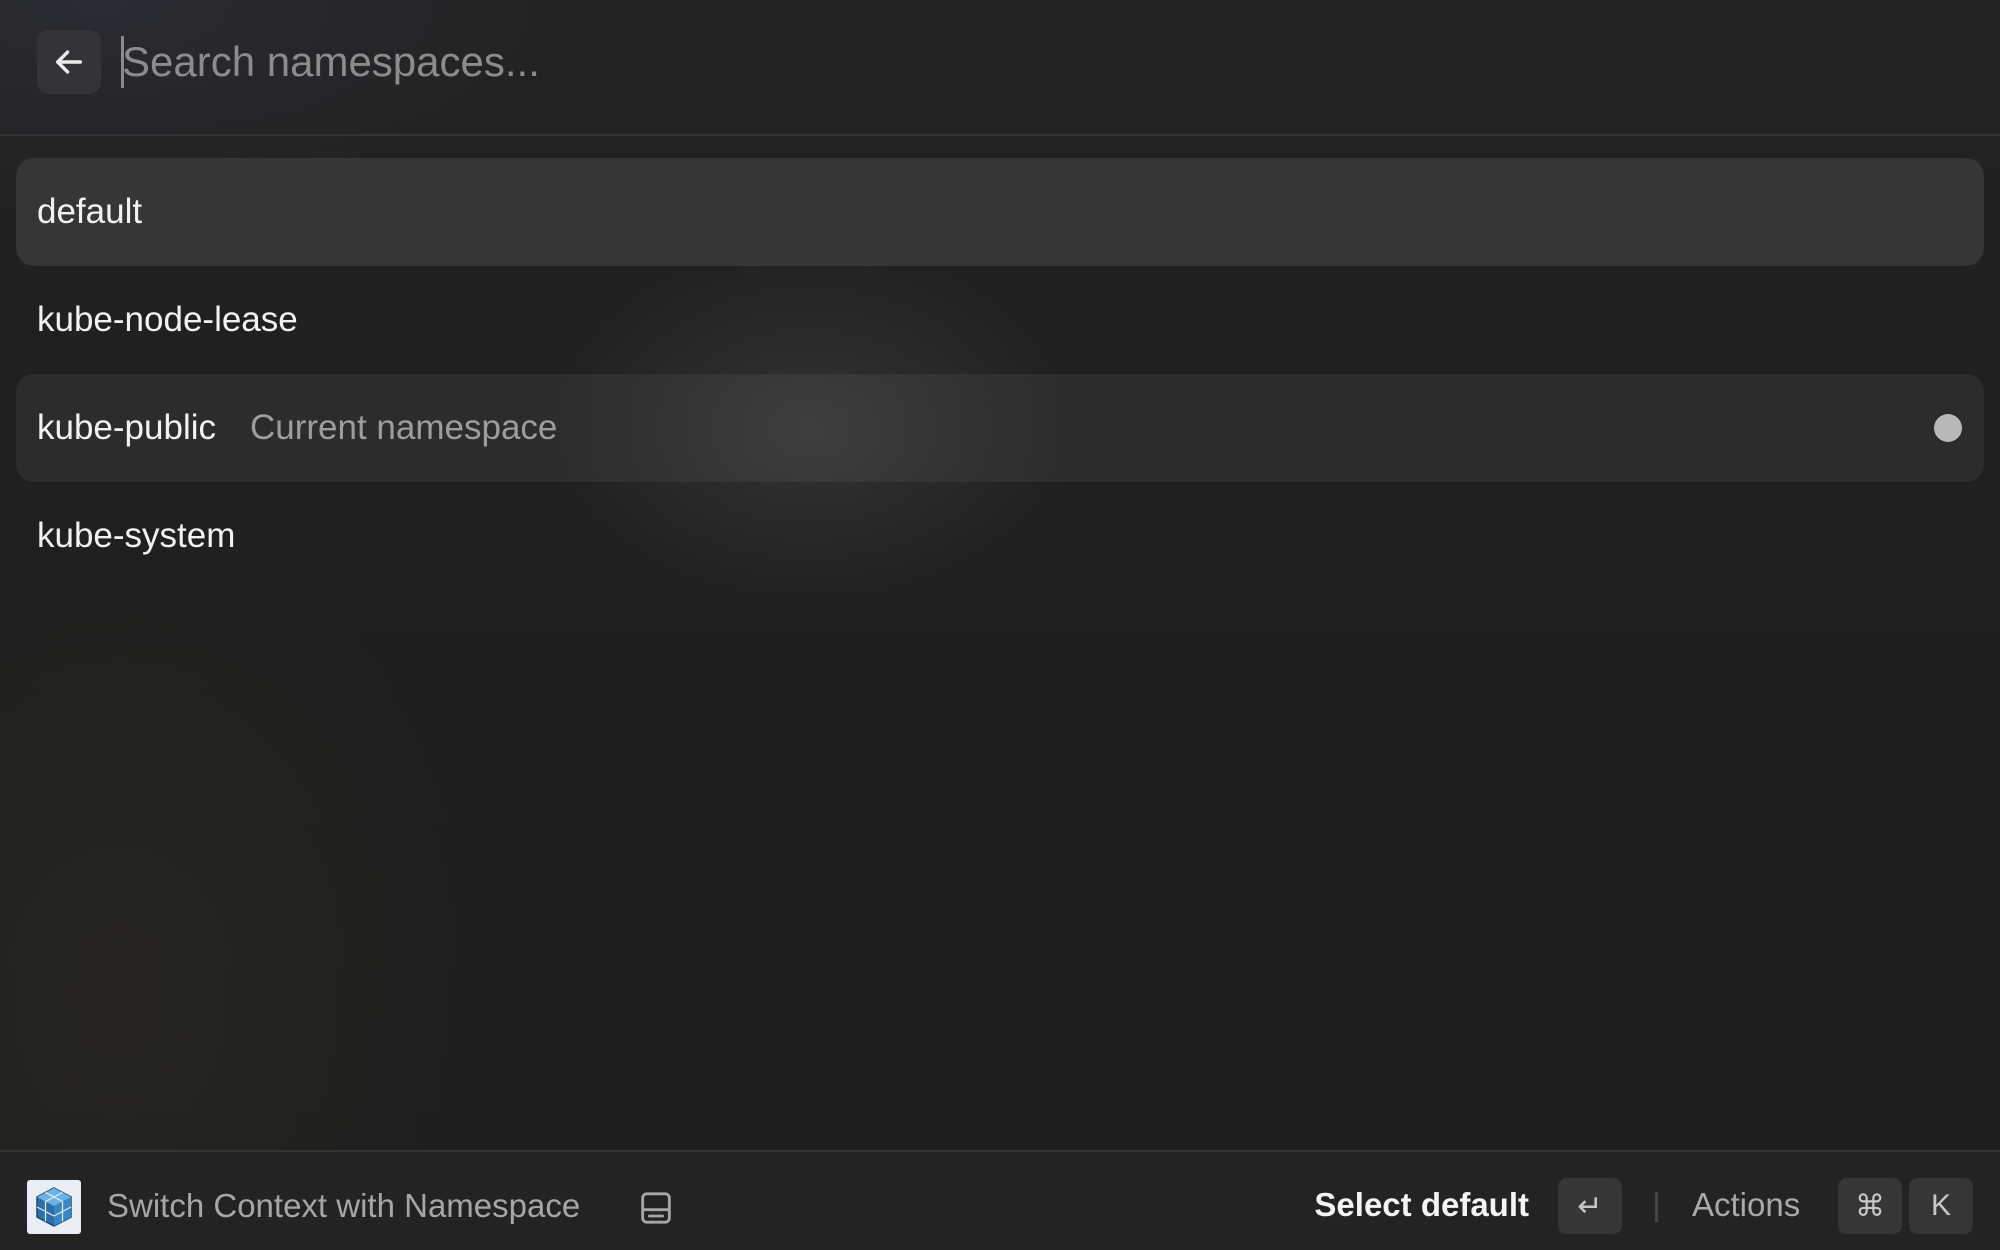 Image resolution: width=2000 pixels, height=1250 pixels. I want to click on list-item-default: default, so click(1000, 212).